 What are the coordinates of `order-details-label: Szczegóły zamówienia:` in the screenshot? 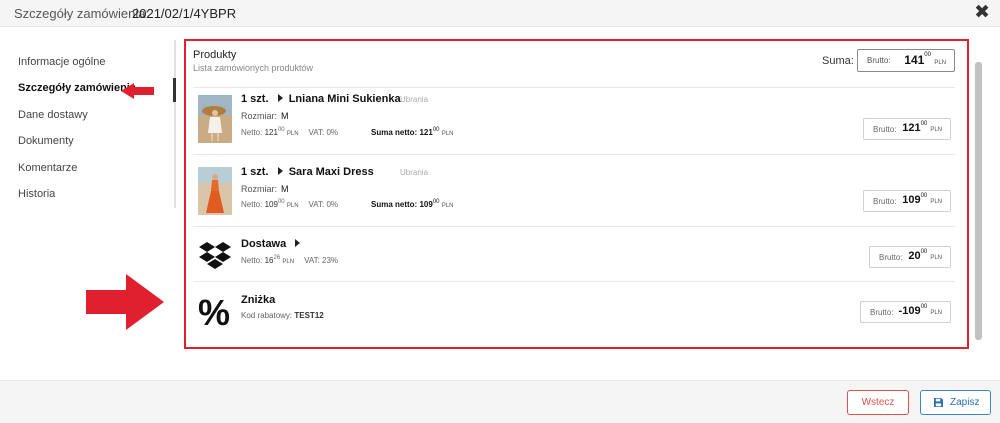 It's located at (82, 13).